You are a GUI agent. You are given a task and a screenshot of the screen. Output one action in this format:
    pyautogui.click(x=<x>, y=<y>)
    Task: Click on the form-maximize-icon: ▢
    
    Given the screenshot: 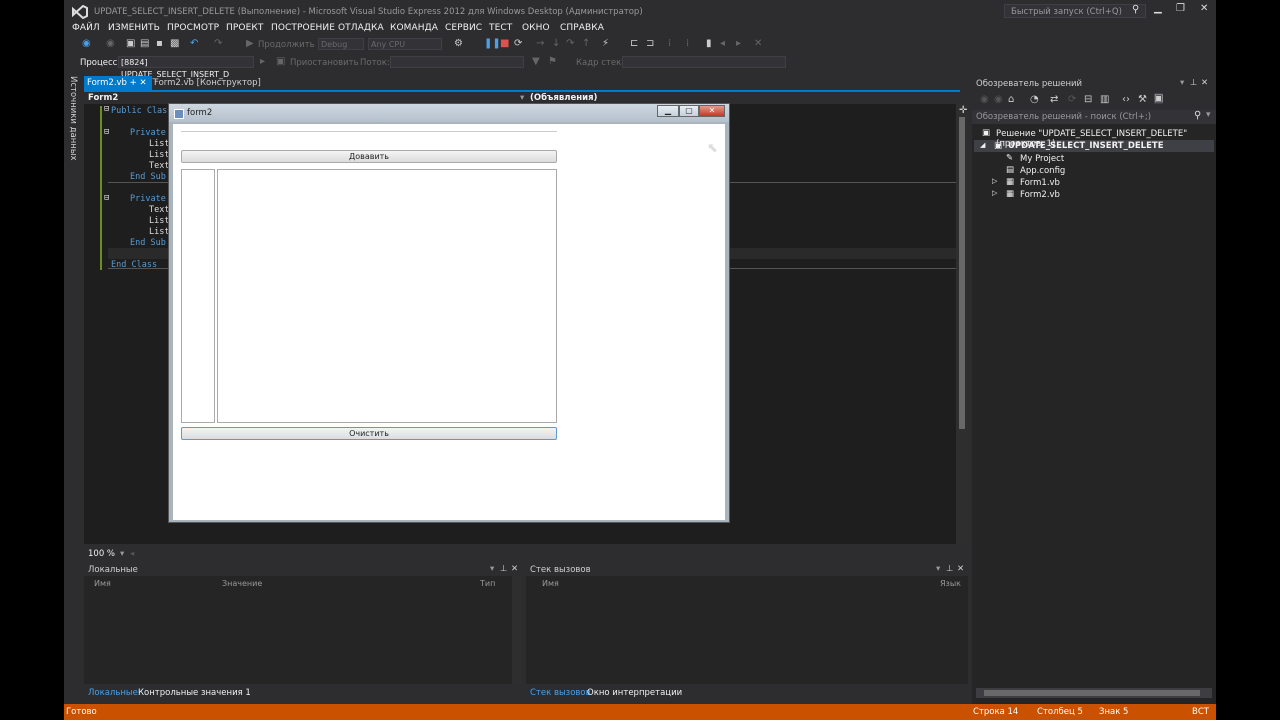 What is the action you would take?
    pyautogui.click(x=689, y=111)
    